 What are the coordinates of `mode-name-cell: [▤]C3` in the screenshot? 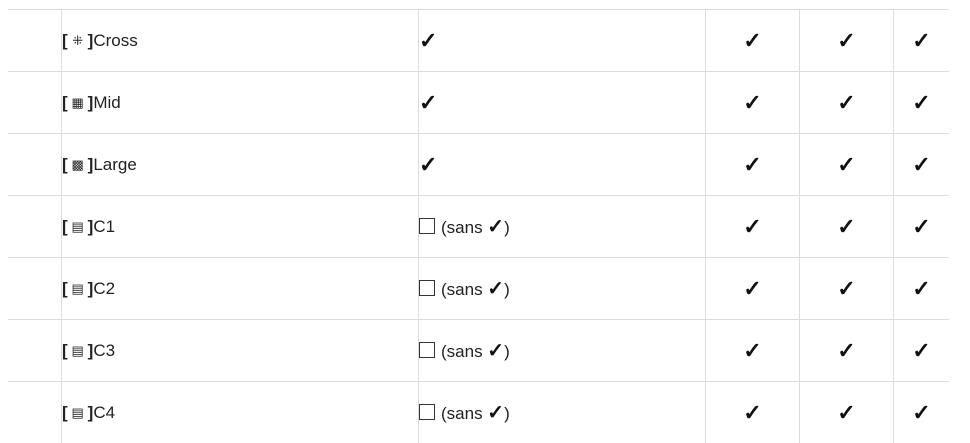 It's located at (240, 351).